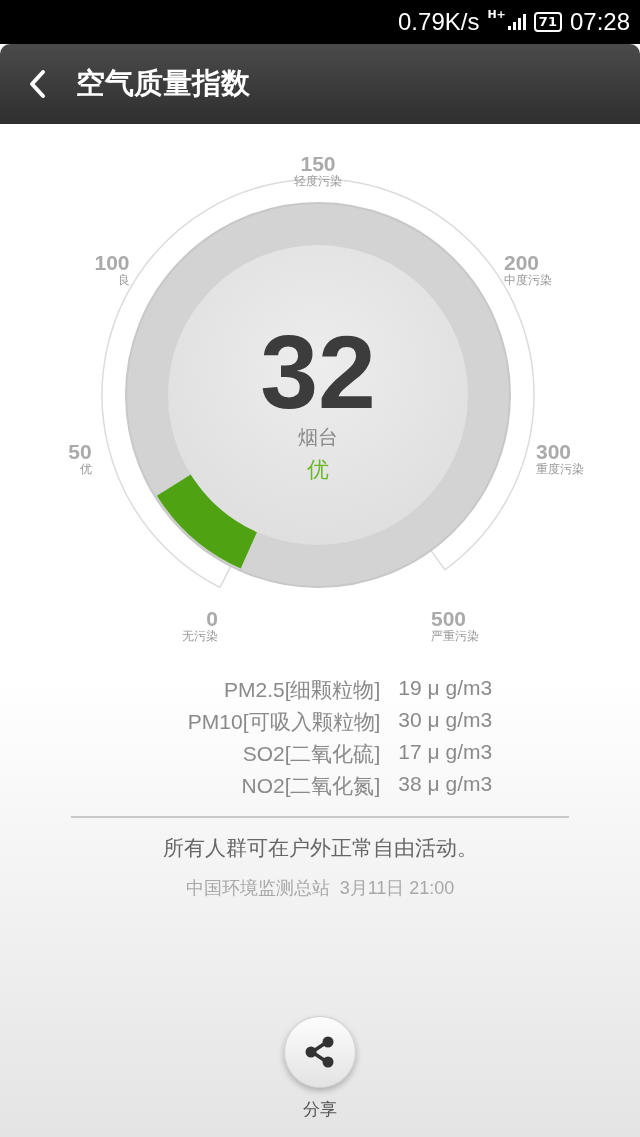 The width and height of the screenshot is (640, 1137). Describe the element at coordinates (516, 22) in the screenshot. I see `signal-icon` at that location.